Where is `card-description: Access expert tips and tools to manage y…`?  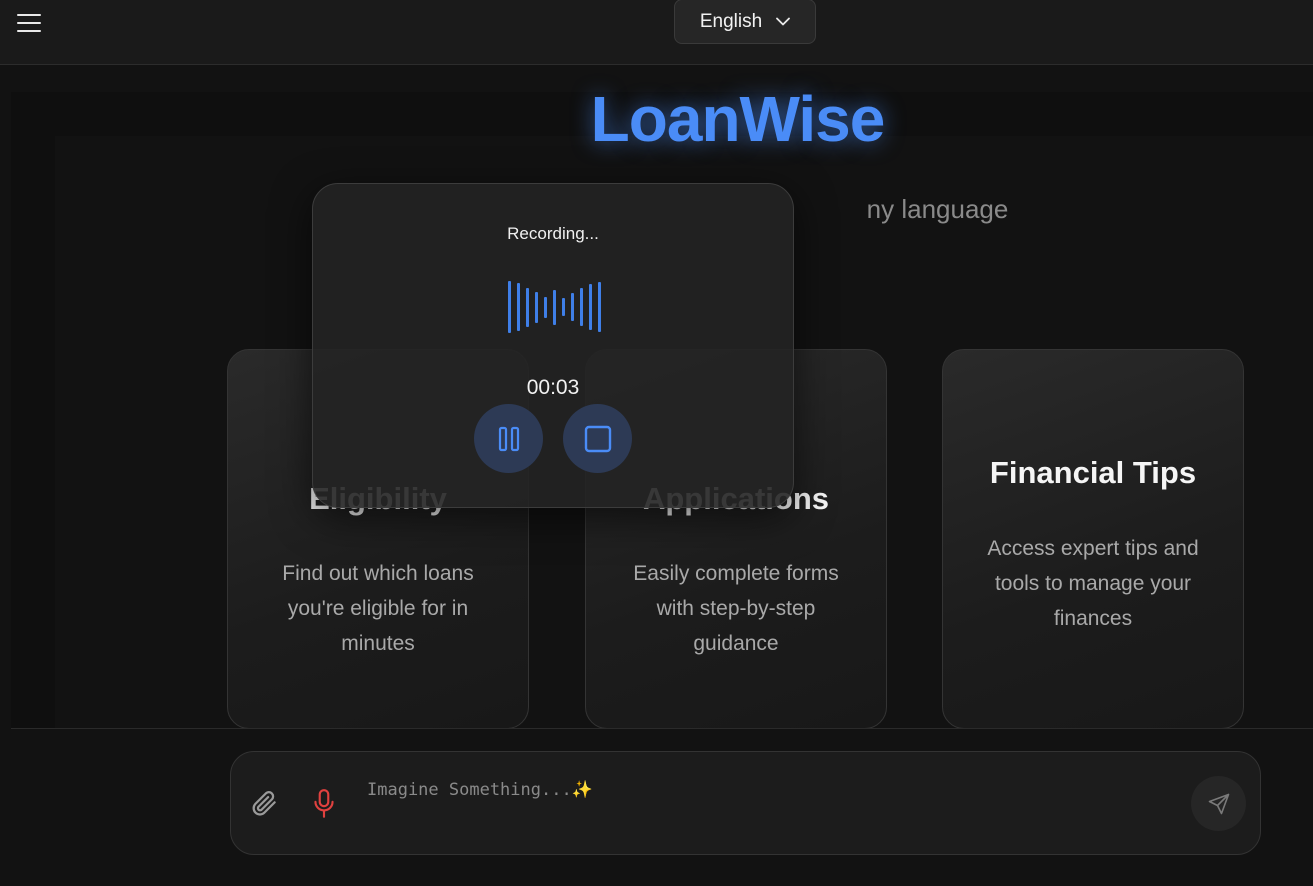
card-description: Access expert tips and tools to manage y… is located at coordinates (1093, 583).